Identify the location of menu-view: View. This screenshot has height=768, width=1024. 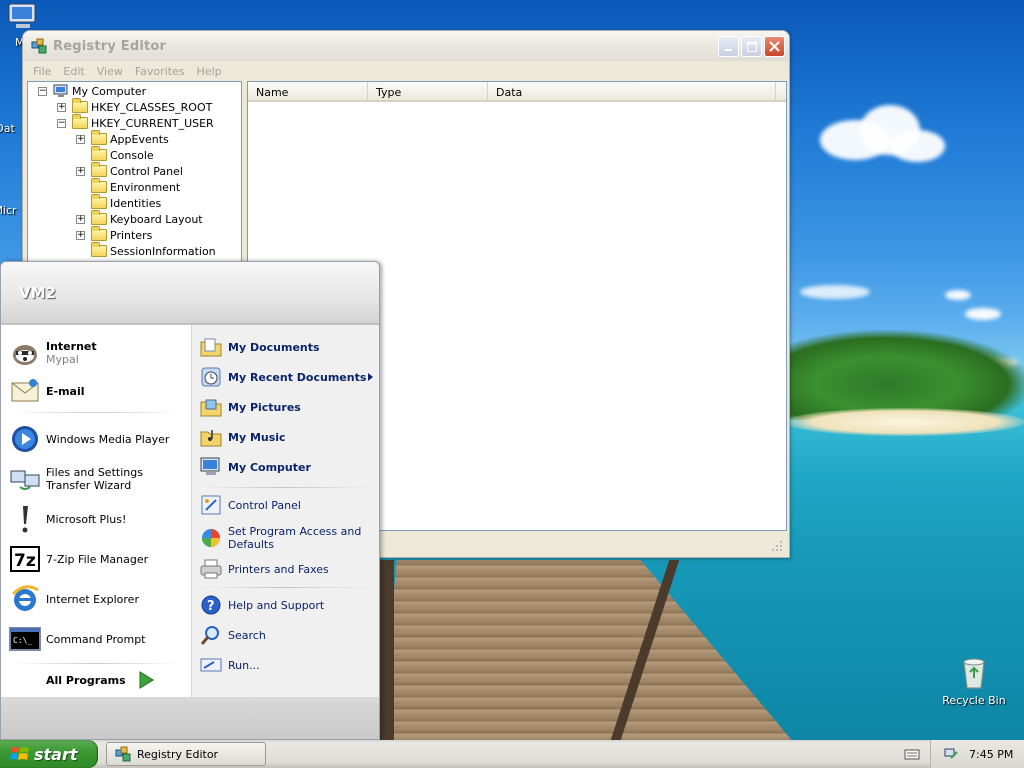
(110, 71).